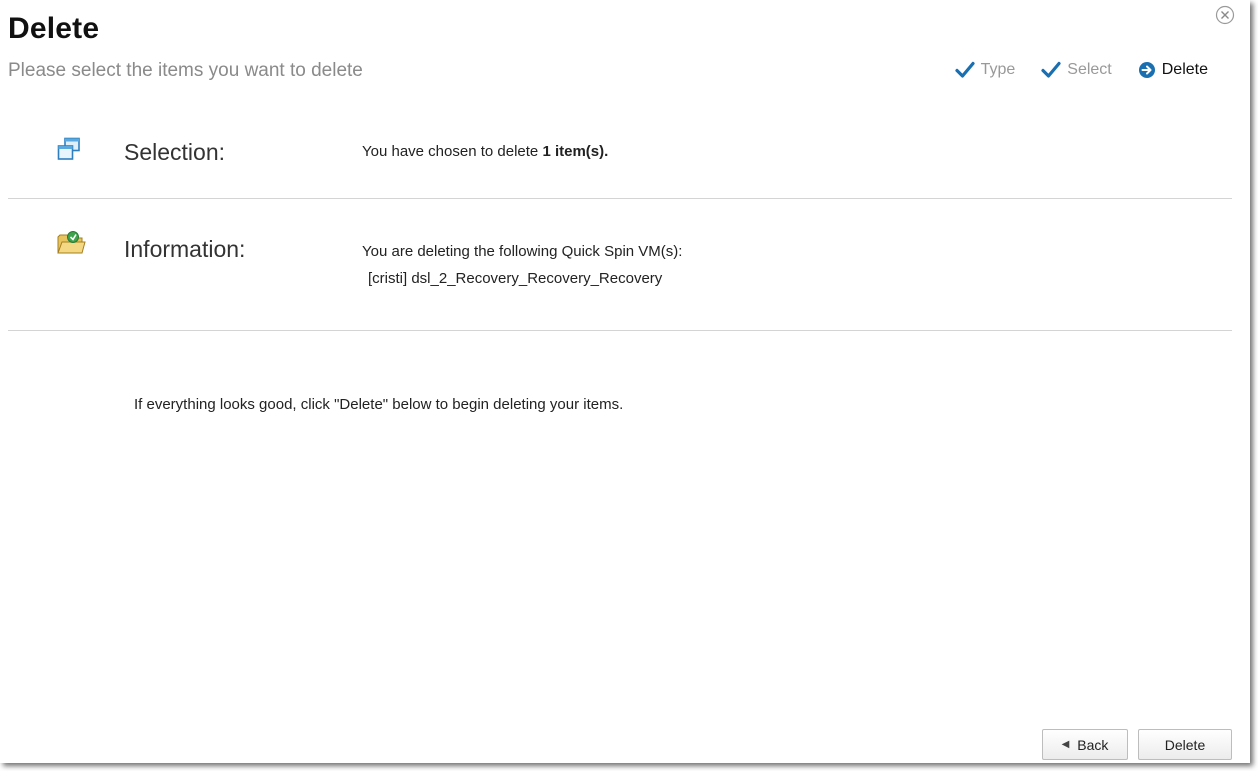 This screenshot has width=1258, height=771. What do you see at coordinates (69, 152) in the screenshot?
I see `windows-stack-icon` at bounding box center [69, 152].